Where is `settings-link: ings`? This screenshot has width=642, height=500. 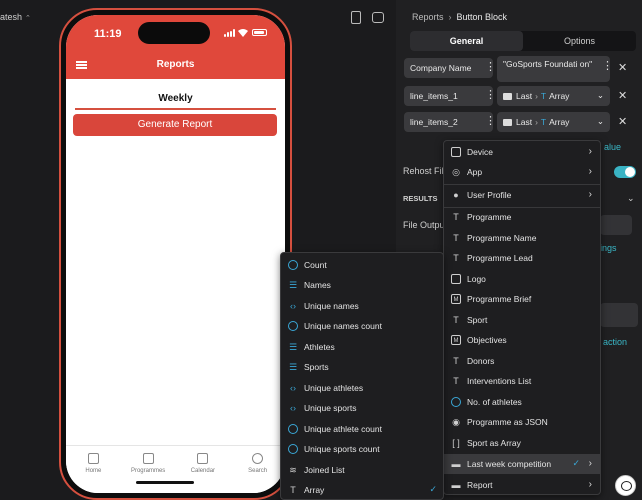 settings-link: ings is located at coordinates (608, 248).